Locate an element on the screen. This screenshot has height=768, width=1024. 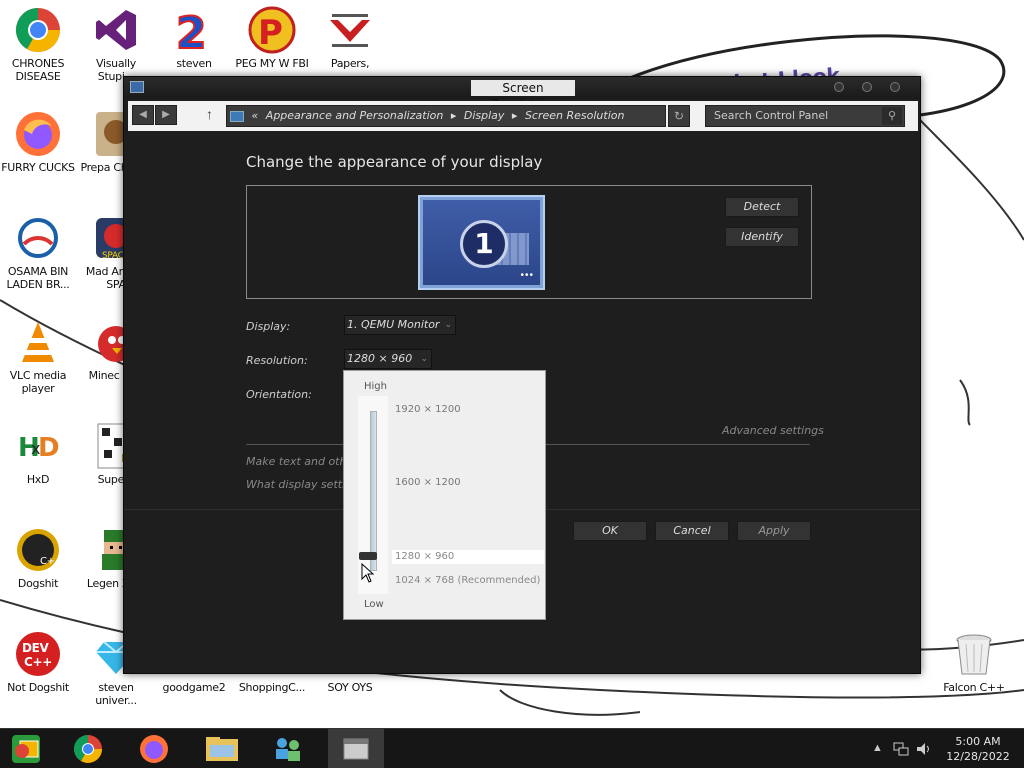
visual-studio-icon is located at coordinates (116, 30).